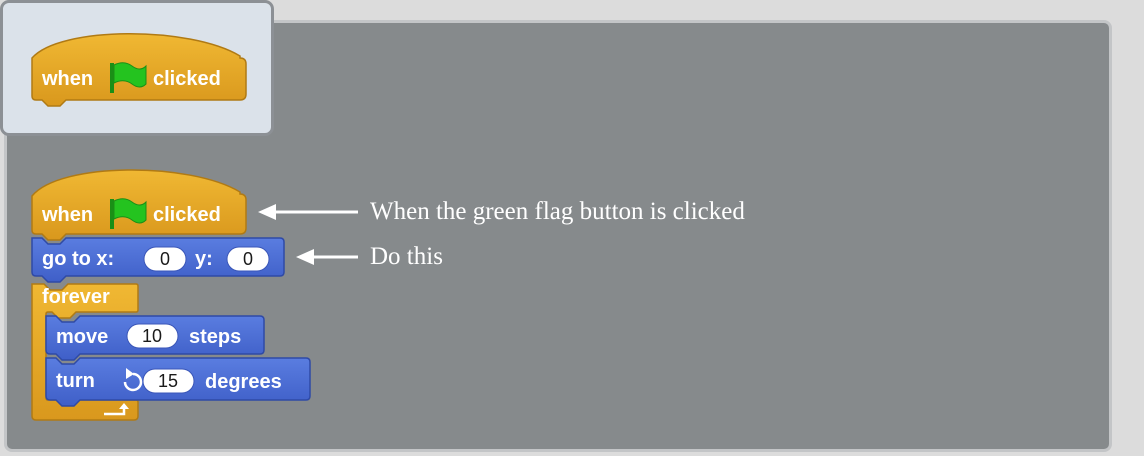  What do you see at coordinates (327, 257) in the screenshot?
I see `goto-annotation-arrow-icon` at bounding box center [327, 257].